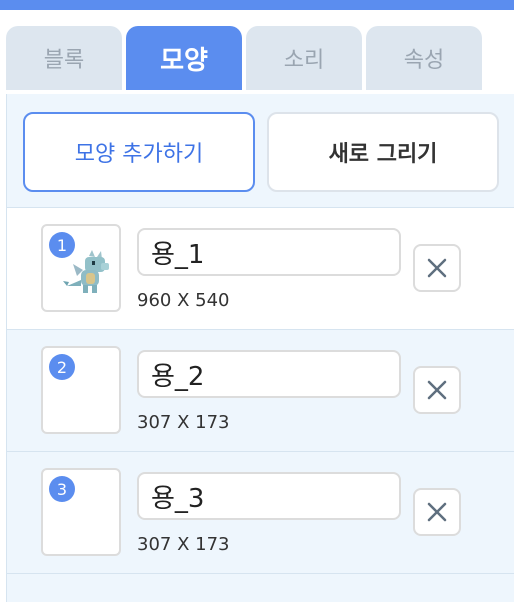 This screenshot has width=514, height=602. I want to click on tab-bar: 블록 모양 소리 속성, so click(257, 53).